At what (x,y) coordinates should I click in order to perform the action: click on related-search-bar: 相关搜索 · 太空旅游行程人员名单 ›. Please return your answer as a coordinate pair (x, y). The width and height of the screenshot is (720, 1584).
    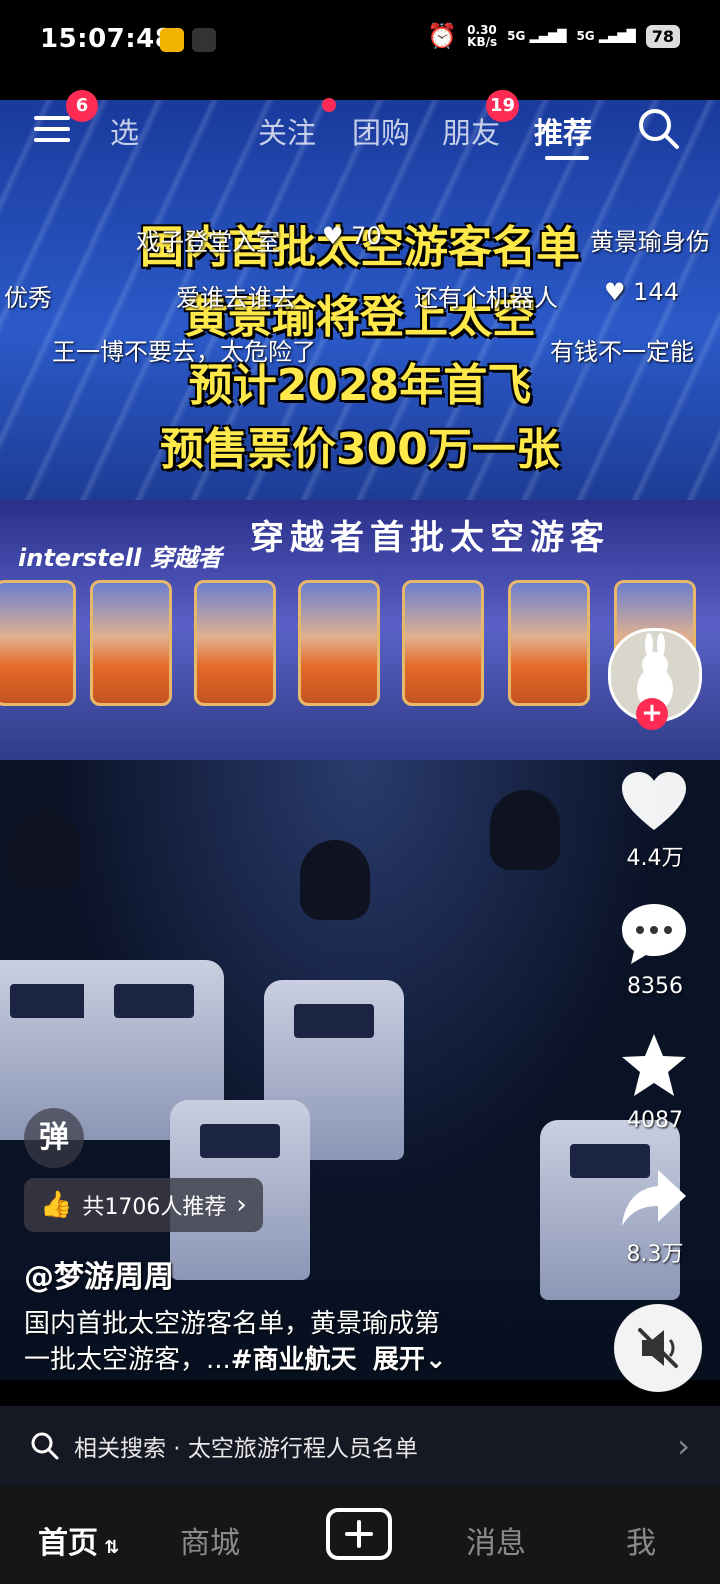
    Looking at the image, I should click on (360, 1446).